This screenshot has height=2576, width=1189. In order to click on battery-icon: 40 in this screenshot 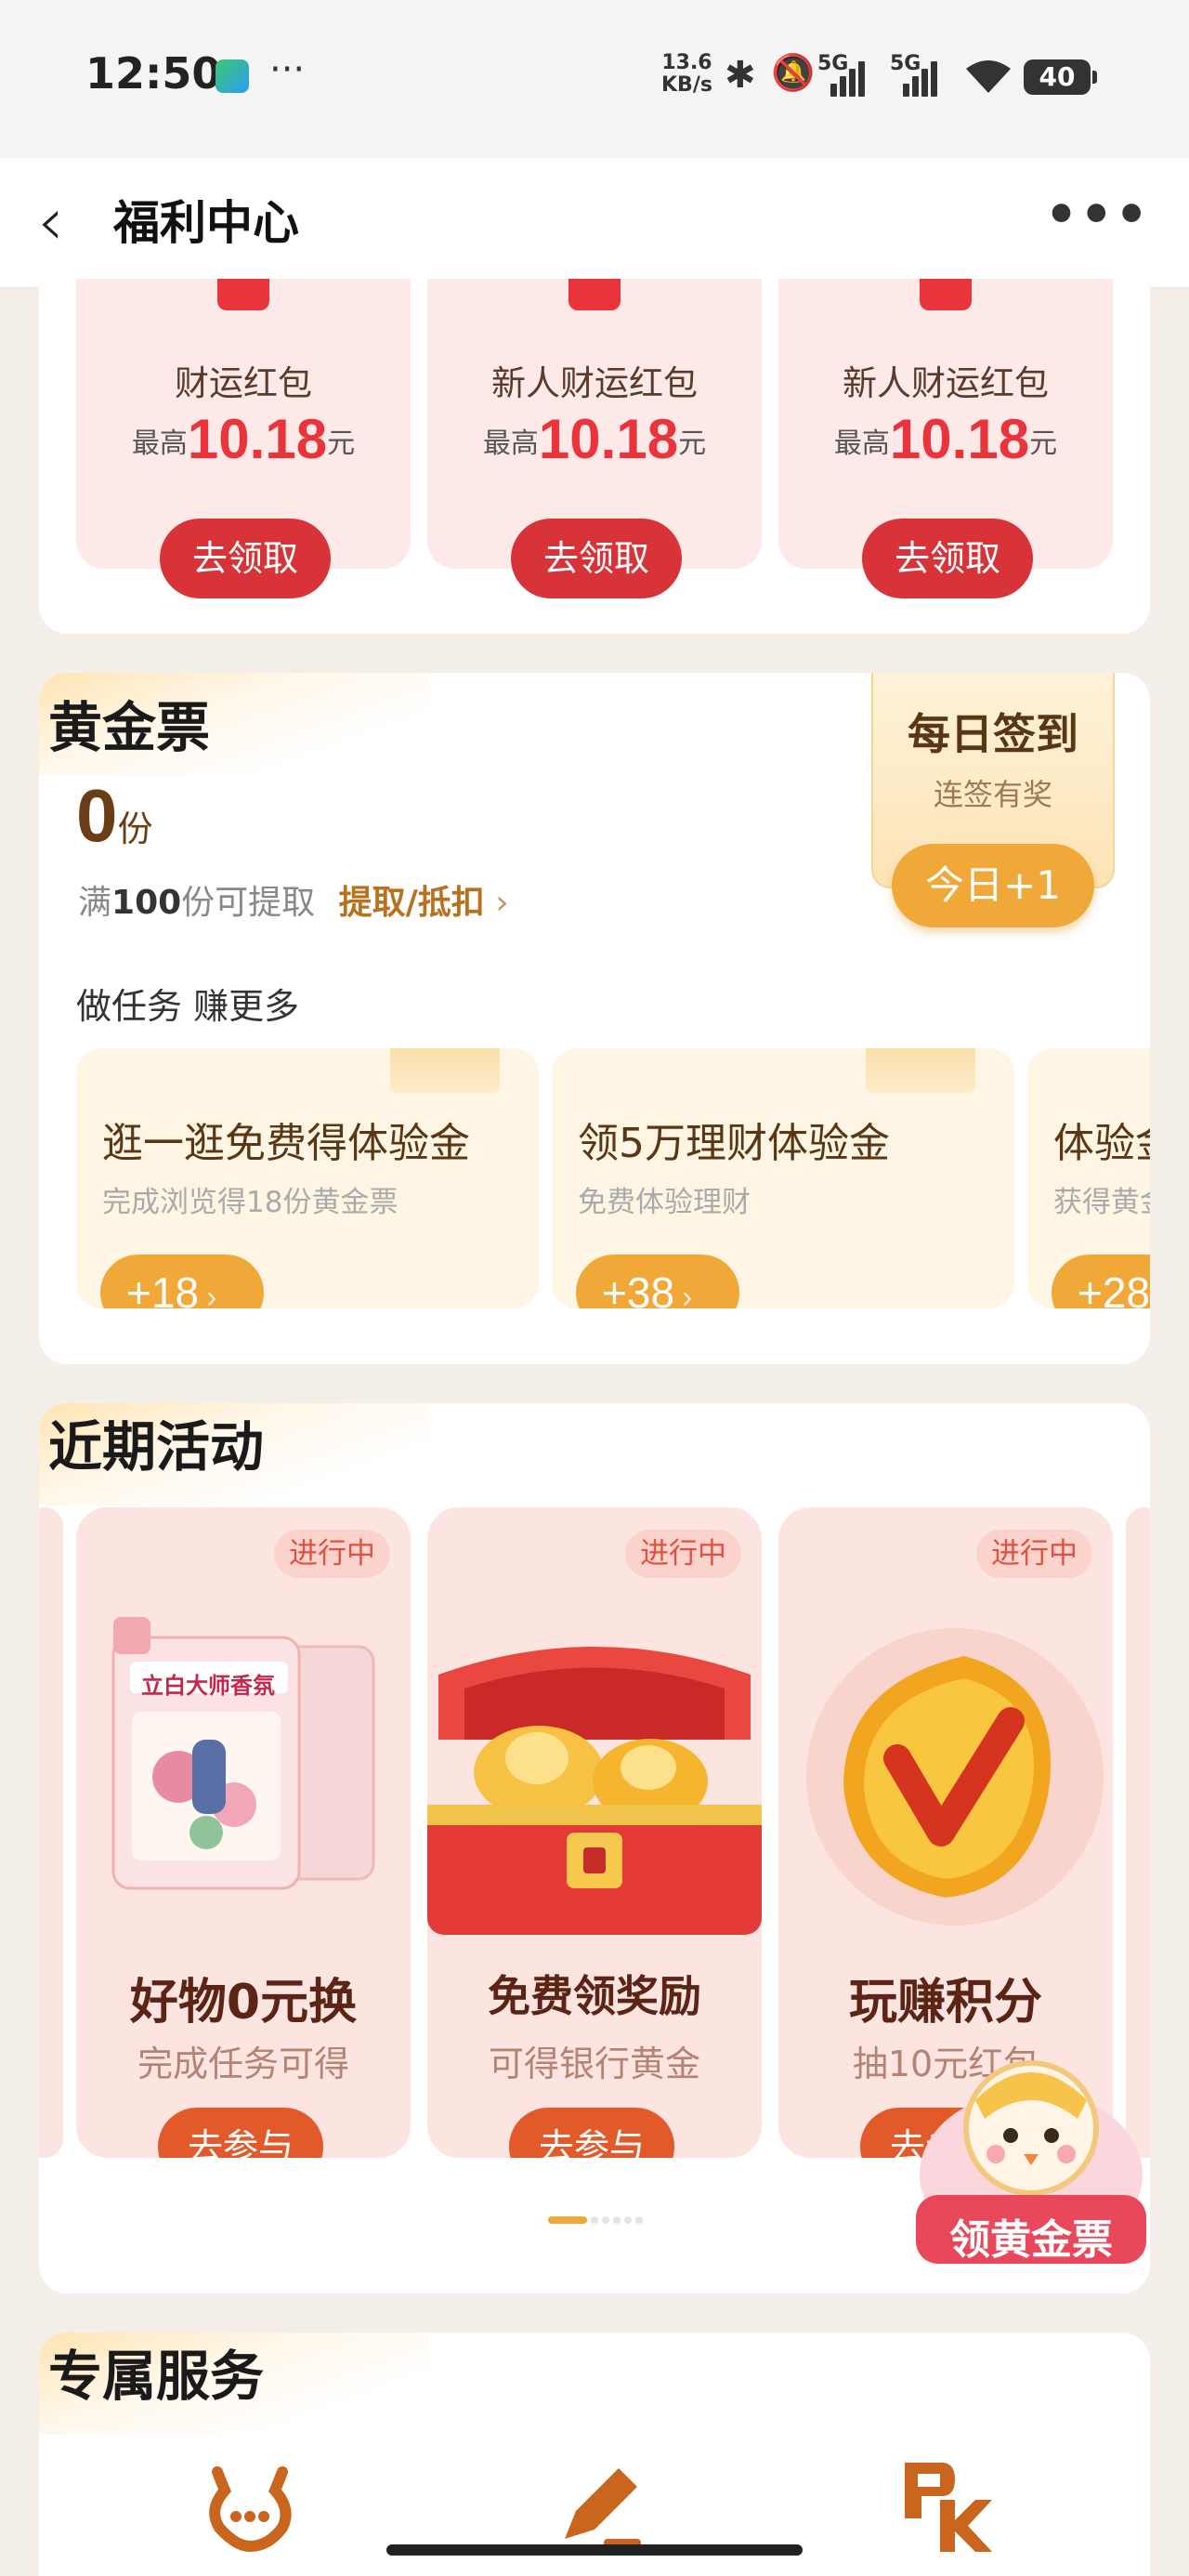, I will do `click(1060, 77)`.